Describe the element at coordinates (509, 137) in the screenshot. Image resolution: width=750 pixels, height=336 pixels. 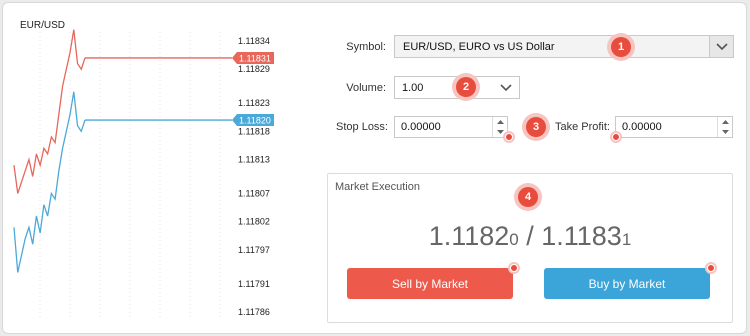
I see `stop-loss-hint-dot` at that location.